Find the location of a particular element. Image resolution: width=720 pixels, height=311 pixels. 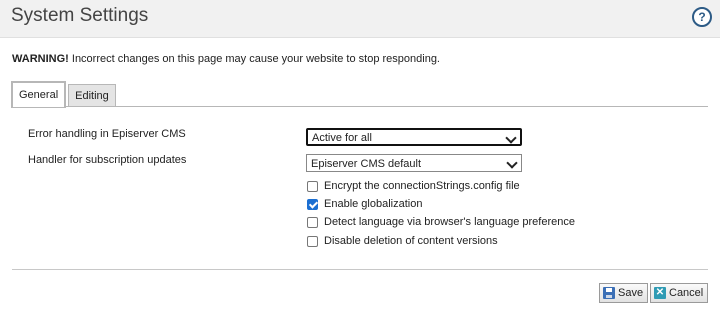

save-icon is located at coordinates (609, 293).